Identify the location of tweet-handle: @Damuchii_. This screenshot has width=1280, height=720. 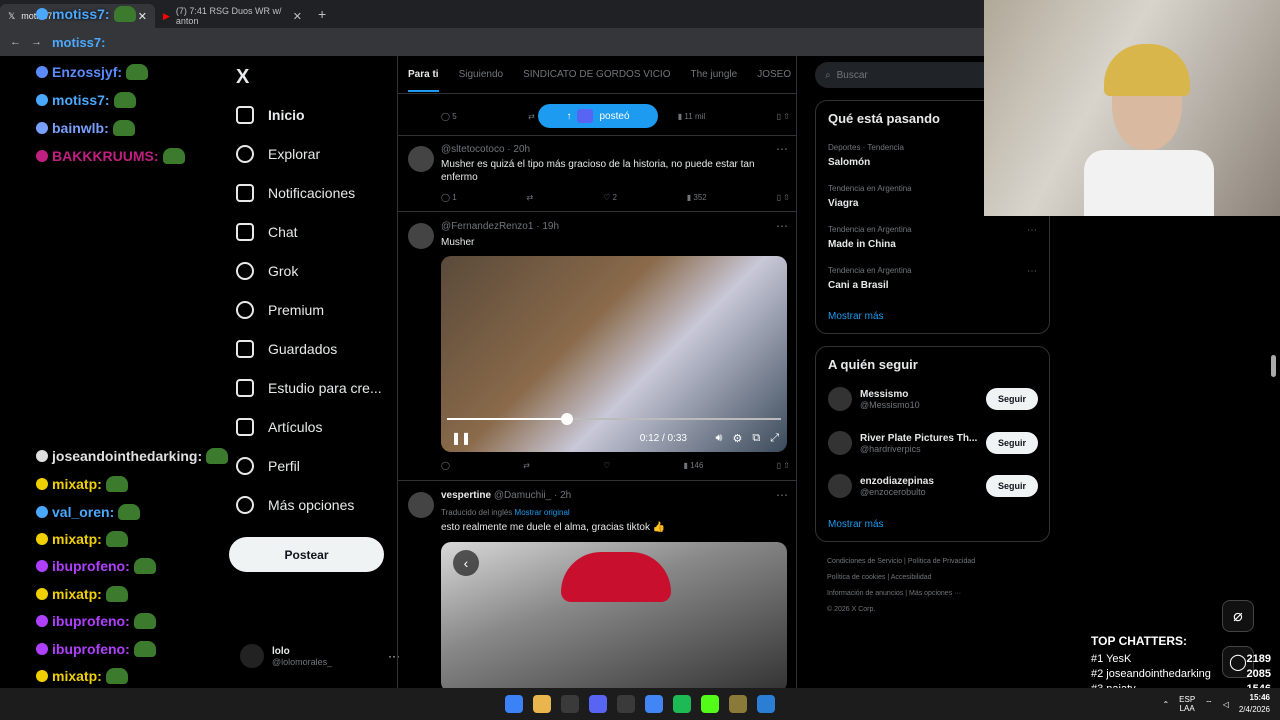
(522, 495).